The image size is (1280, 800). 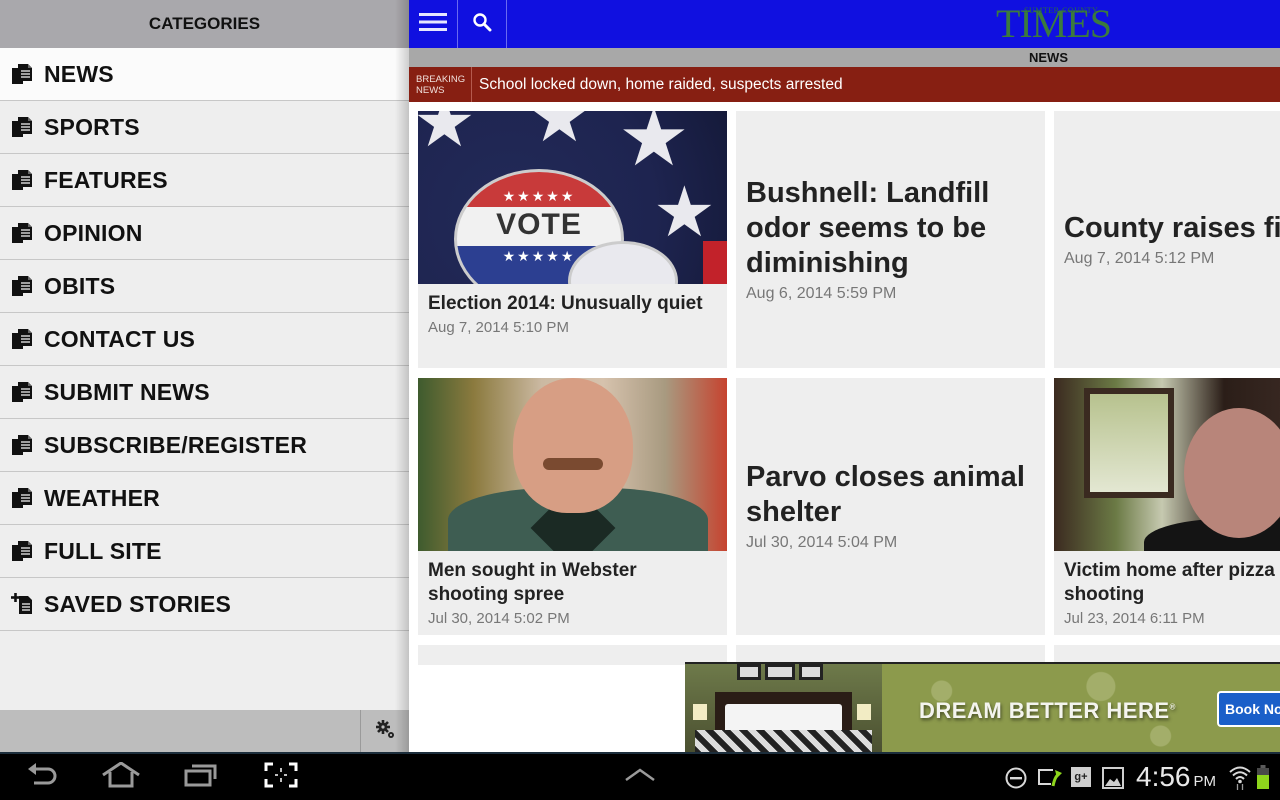 What do you see at coordinates (138, 603) in the screenshot?
I see `category-label: SAVED STORIES` at bounding box center [138, 603].